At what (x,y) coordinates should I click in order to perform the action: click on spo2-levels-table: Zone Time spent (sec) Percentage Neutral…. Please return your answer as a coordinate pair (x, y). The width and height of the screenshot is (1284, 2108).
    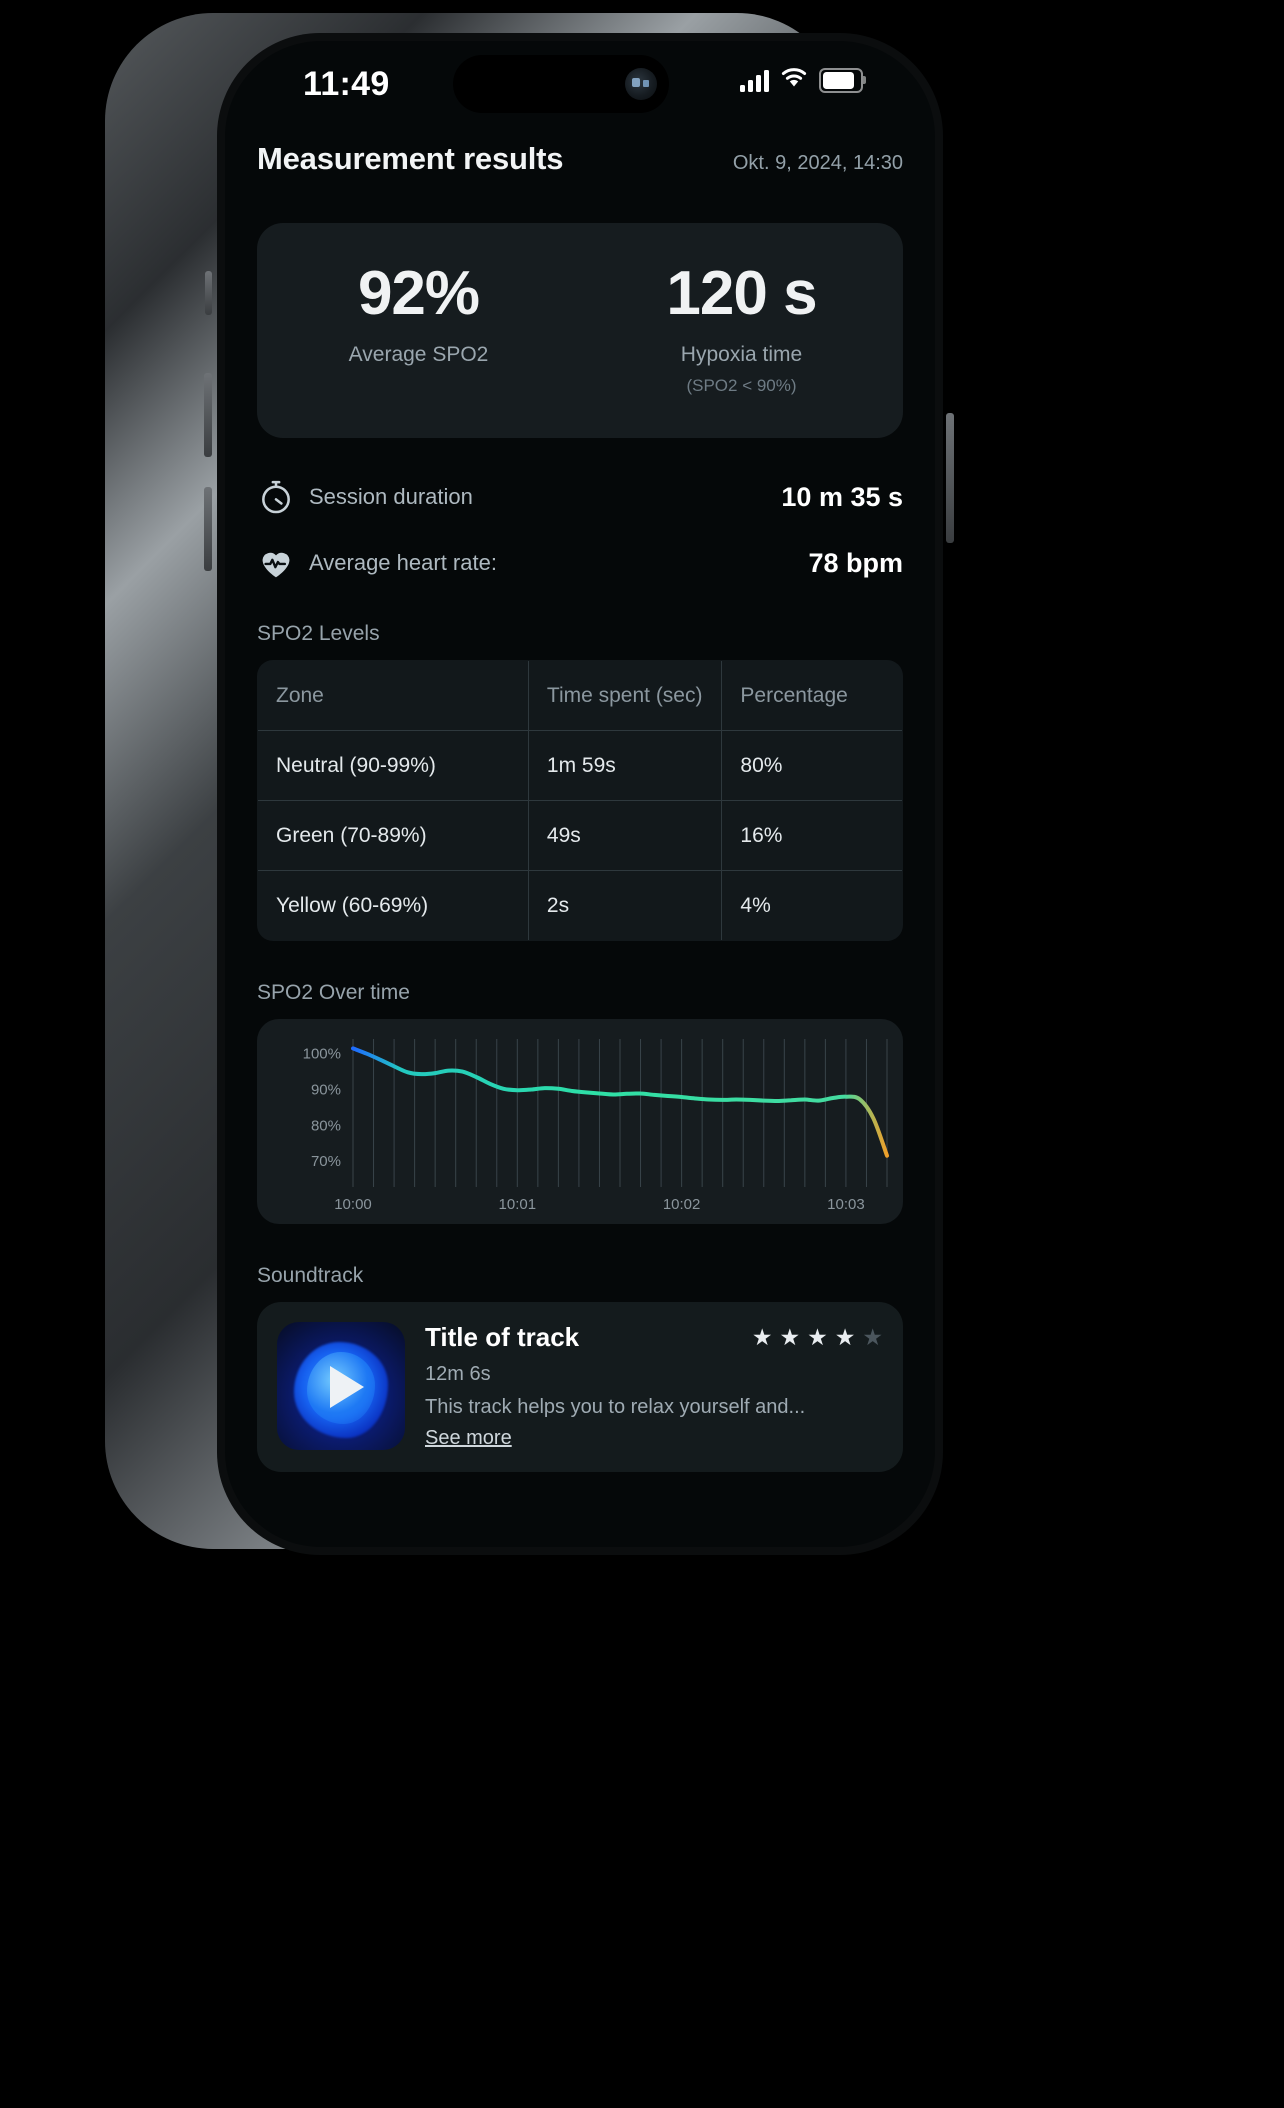
    Looking at the image, I should click on (580, 800).